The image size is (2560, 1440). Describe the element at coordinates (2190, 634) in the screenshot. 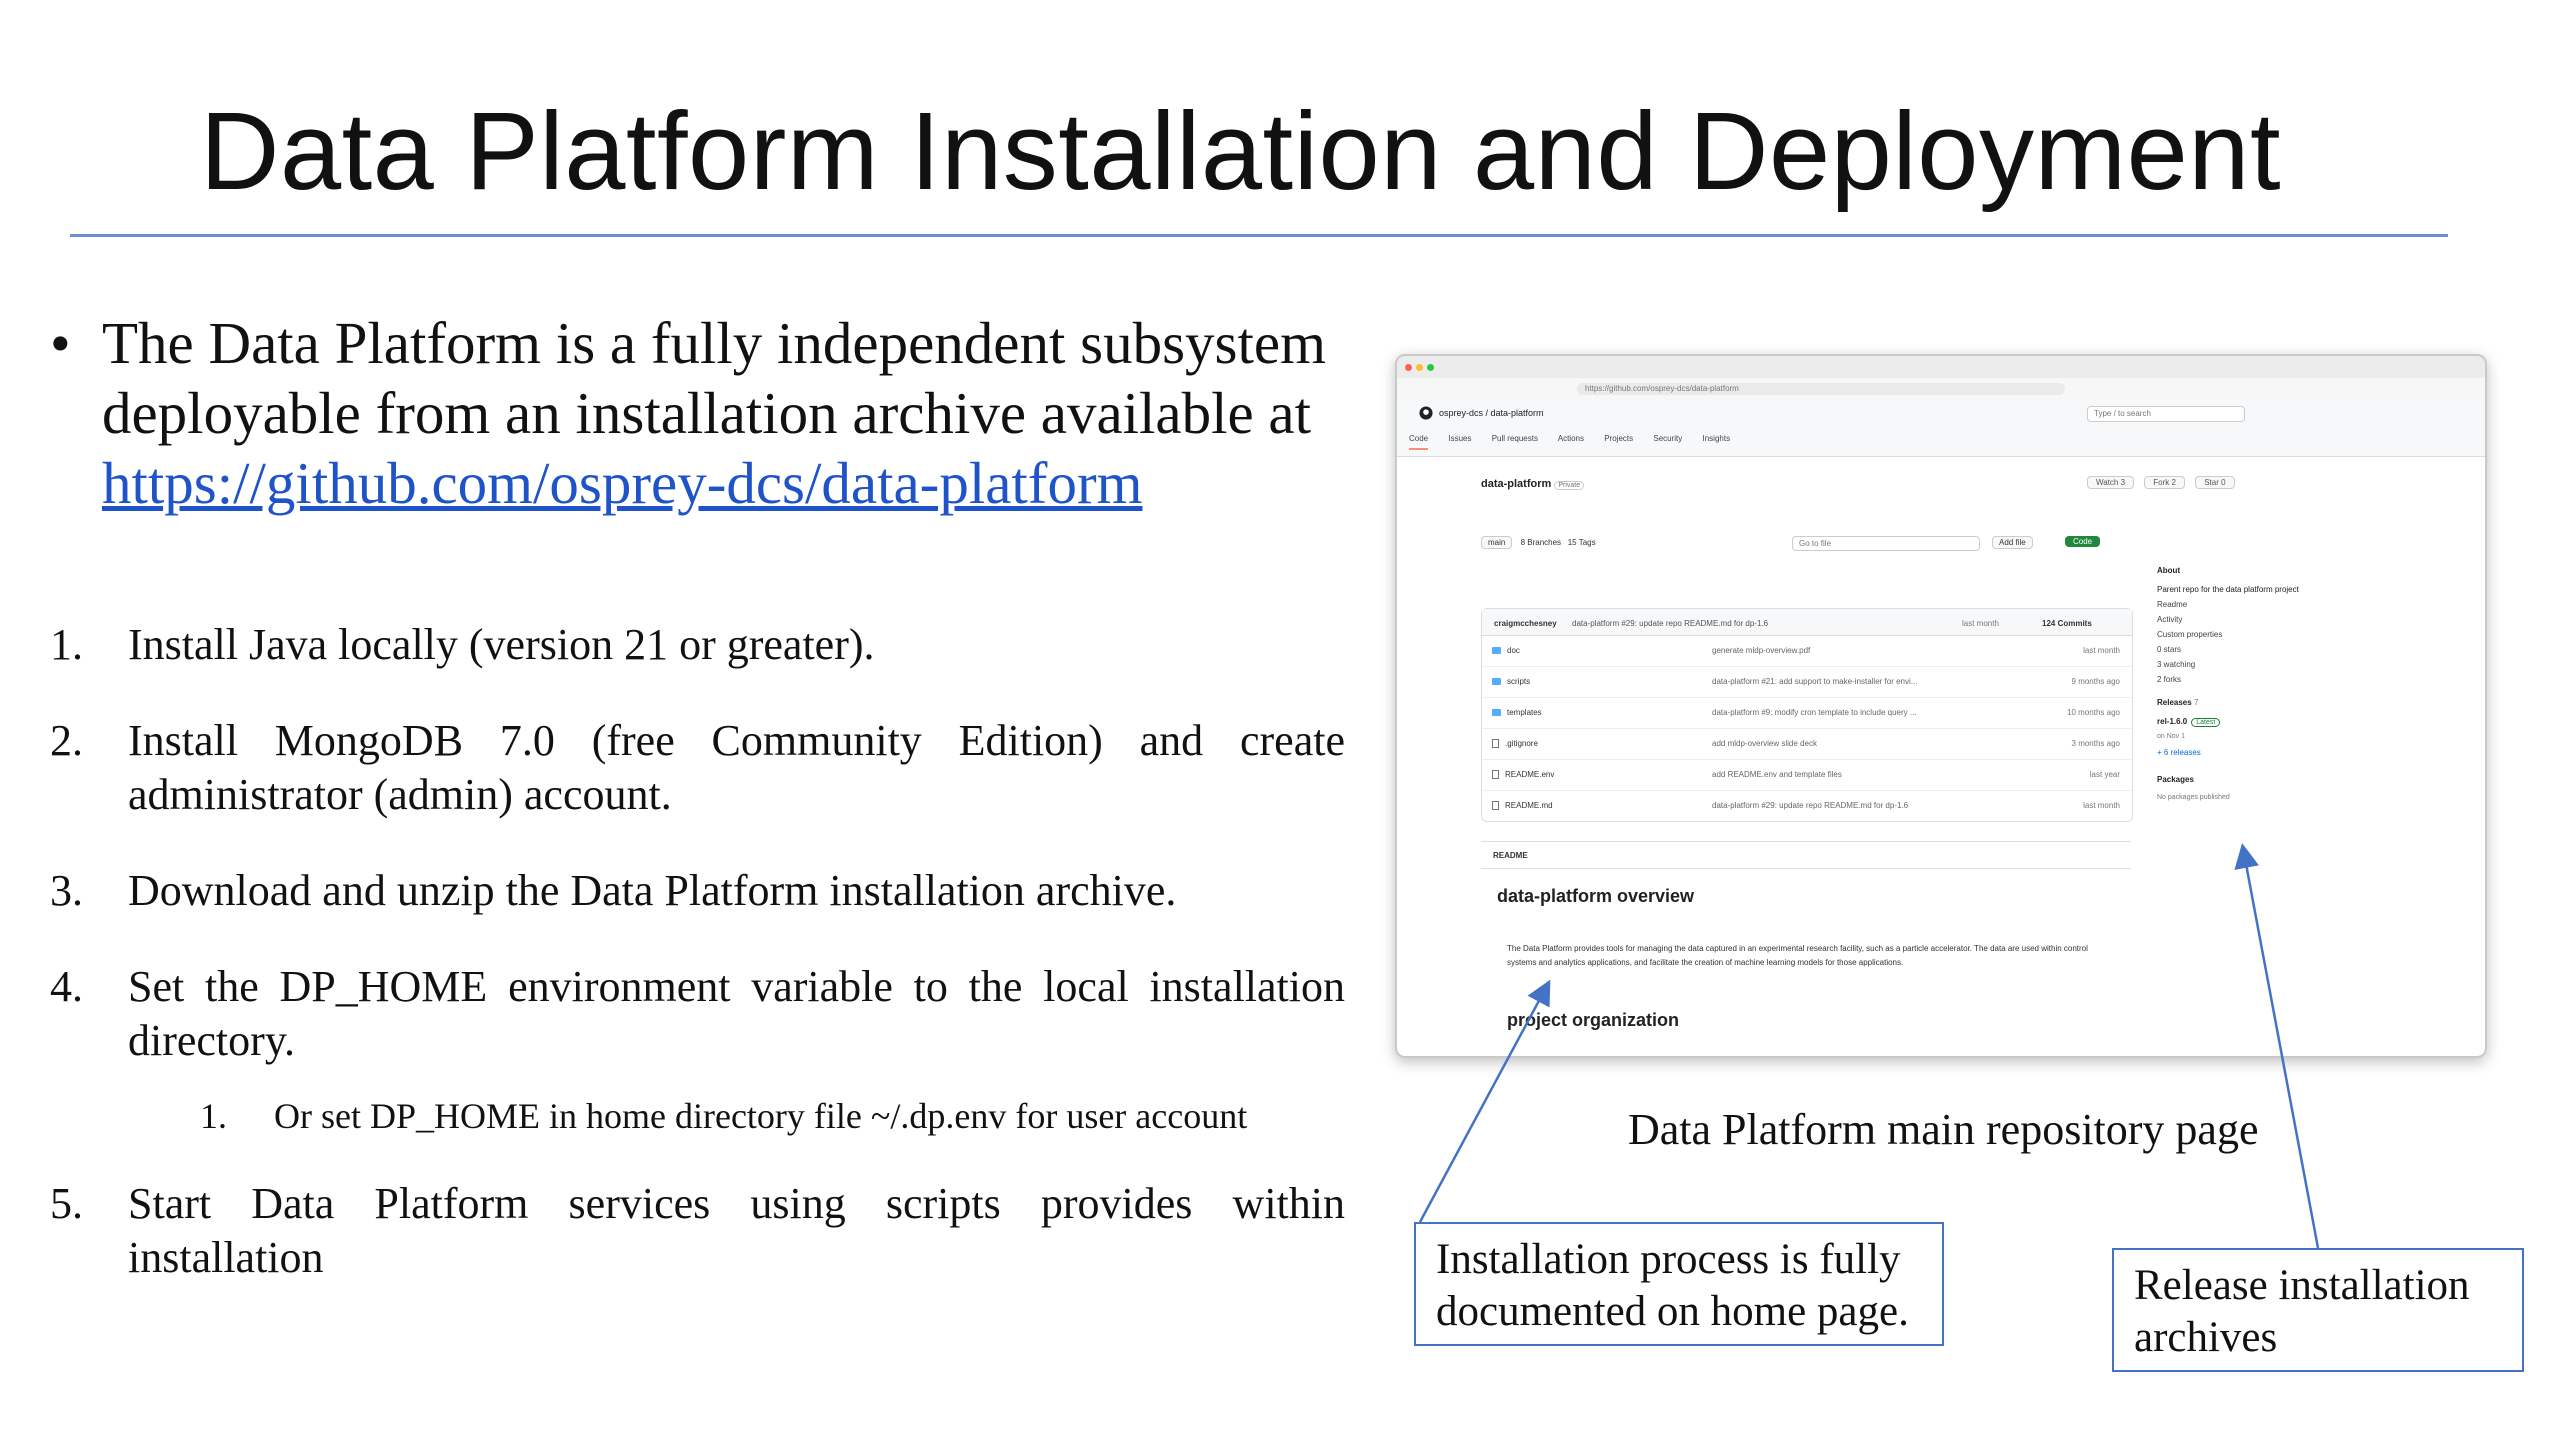

I see `about-item: Custom properties` at that location.